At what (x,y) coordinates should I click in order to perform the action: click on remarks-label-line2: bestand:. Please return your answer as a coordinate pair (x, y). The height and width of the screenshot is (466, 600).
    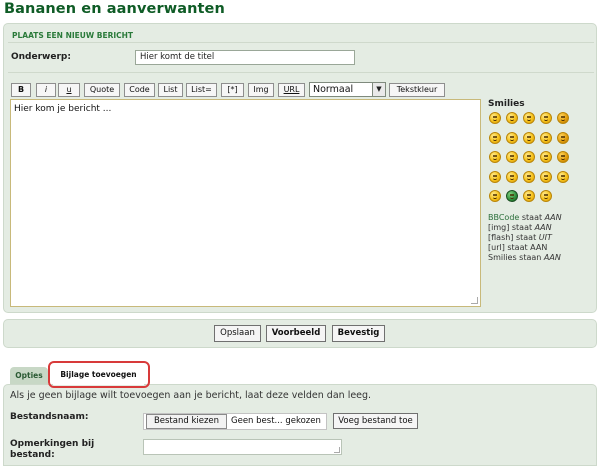
    Looking at the image, I should click on (32, 455).